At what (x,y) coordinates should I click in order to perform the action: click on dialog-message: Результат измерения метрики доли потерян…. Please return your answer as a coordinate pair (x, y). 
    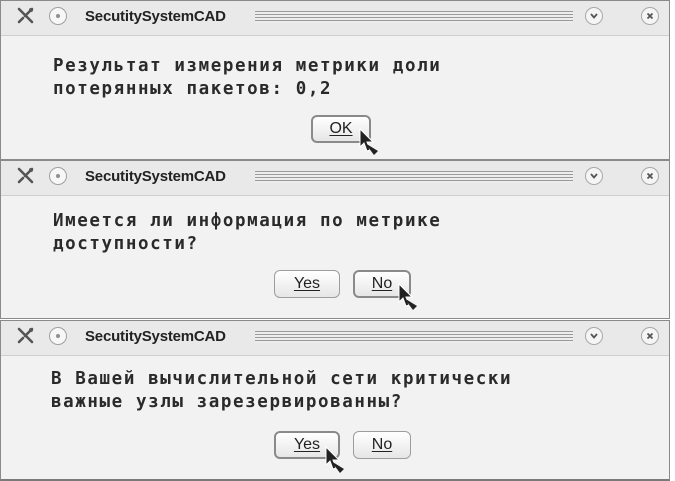
    Looking at the image, I should click on (343, 78).